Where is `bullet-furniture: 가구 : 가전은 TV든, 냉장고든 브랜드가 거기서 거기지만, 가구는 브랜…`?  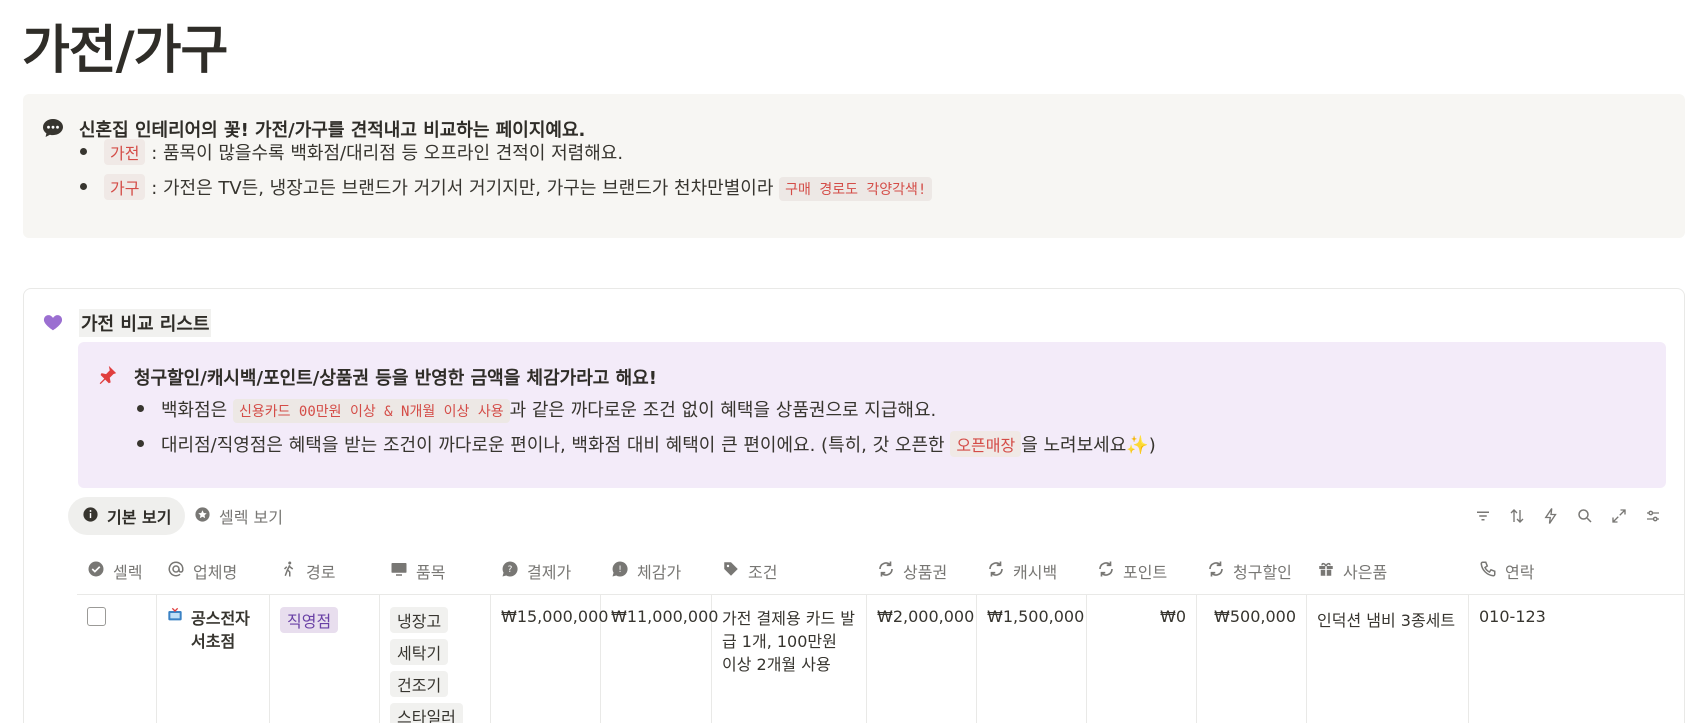 bullet-furniture: 가구 : 가전은 TV든, 냉장고든 브랜드가 거기서 거기지만, 가구는 브랜… is located at coordinates (506, 187).